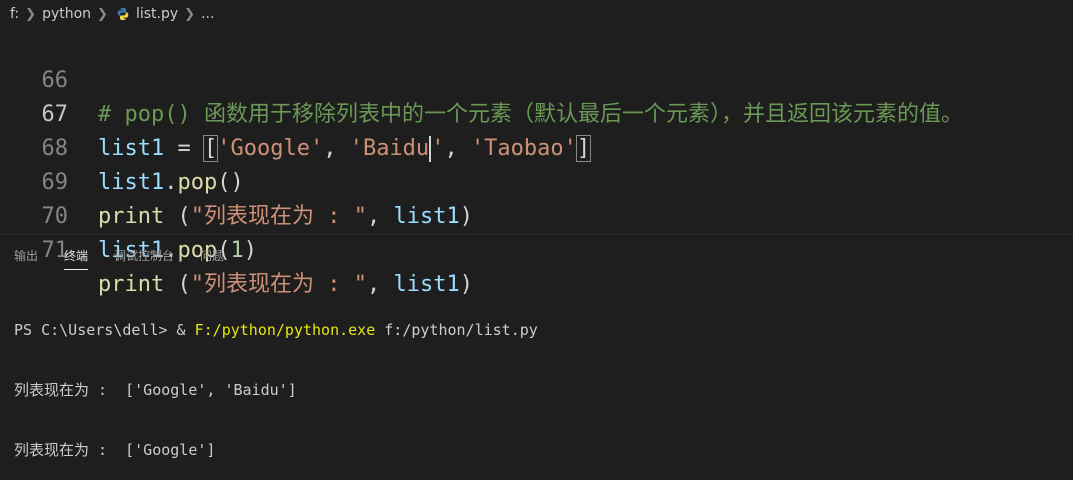 This screenshot has height=480, width=1073. I want to click on breadcrumb-file: list.py, so click(157, 14).